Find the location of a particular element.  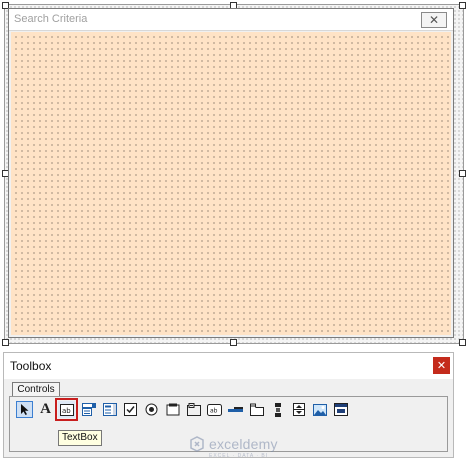

label-icon: A is located at coordinates (45, 409).